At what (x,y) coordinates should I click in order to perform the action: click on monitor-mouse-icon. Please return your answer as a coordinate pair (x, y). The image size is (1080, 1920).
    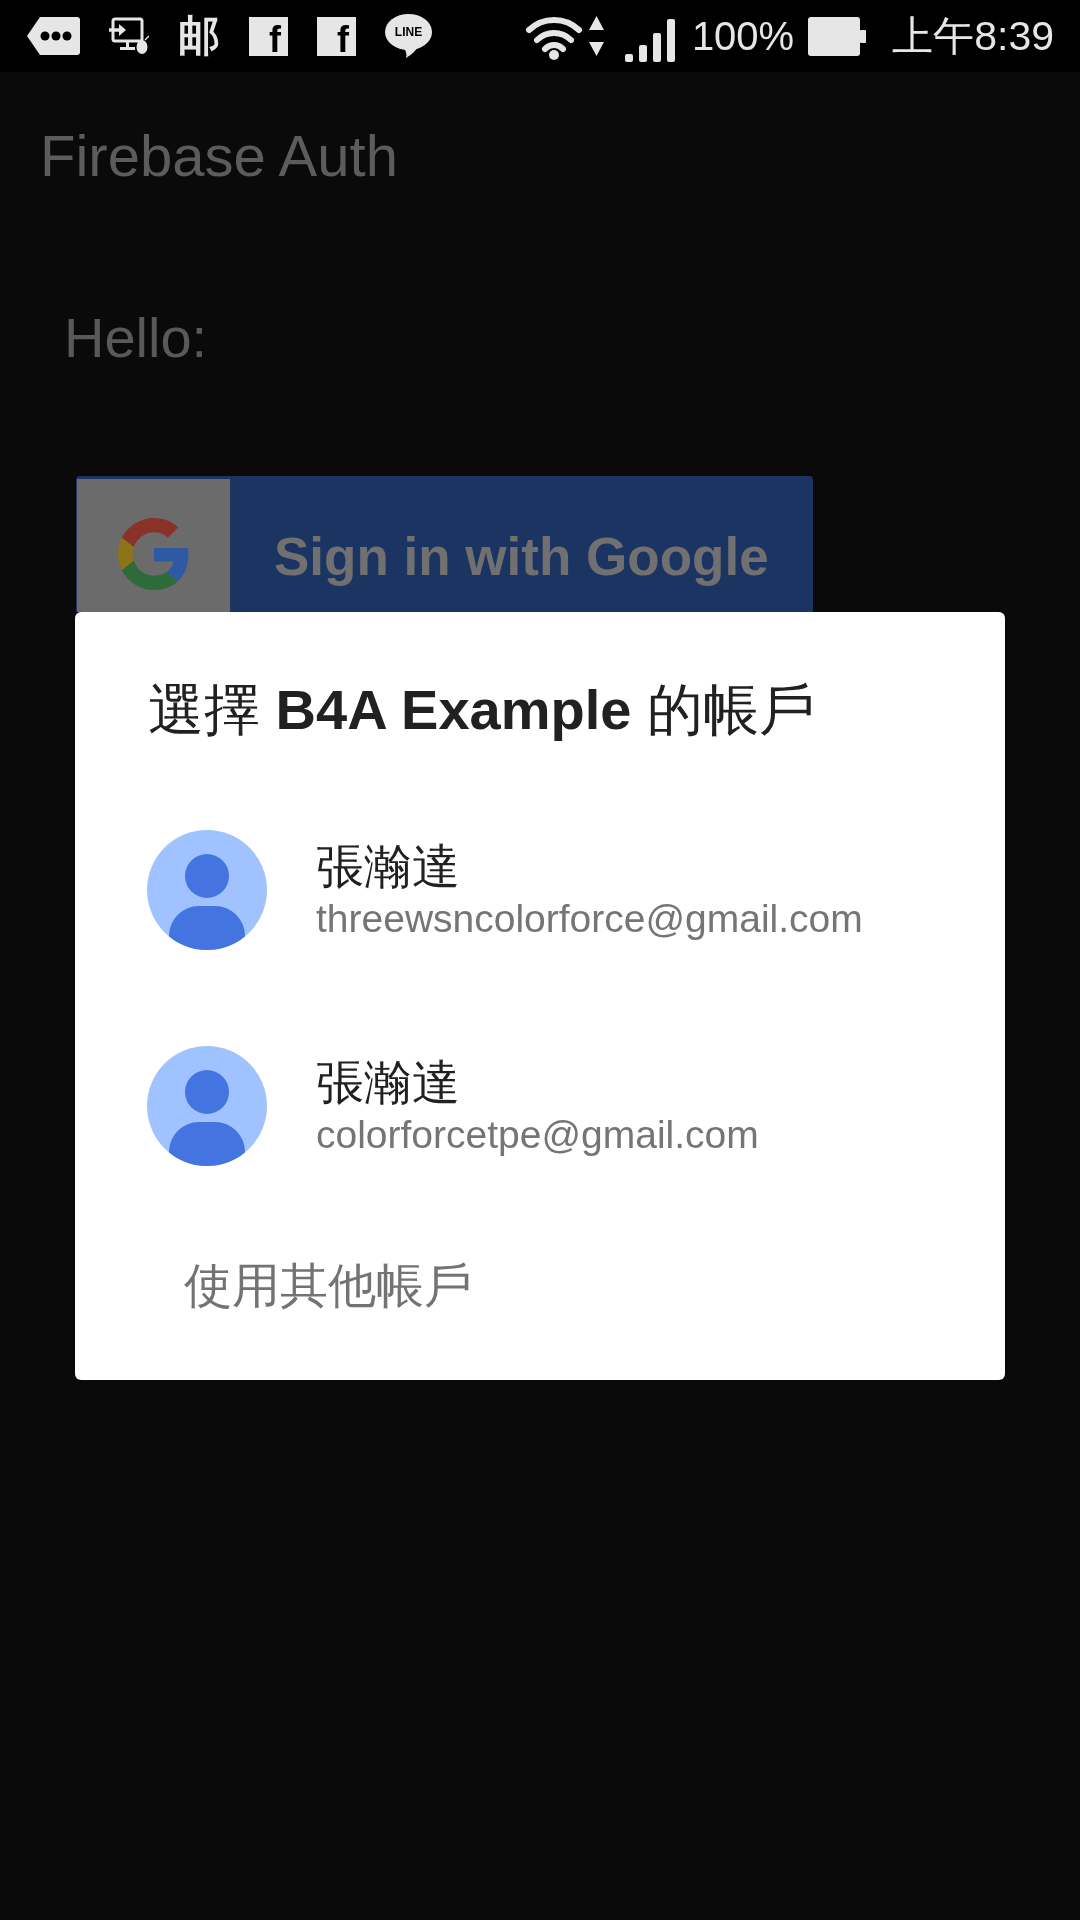
    Looking at the image, I should click on (129, 36).